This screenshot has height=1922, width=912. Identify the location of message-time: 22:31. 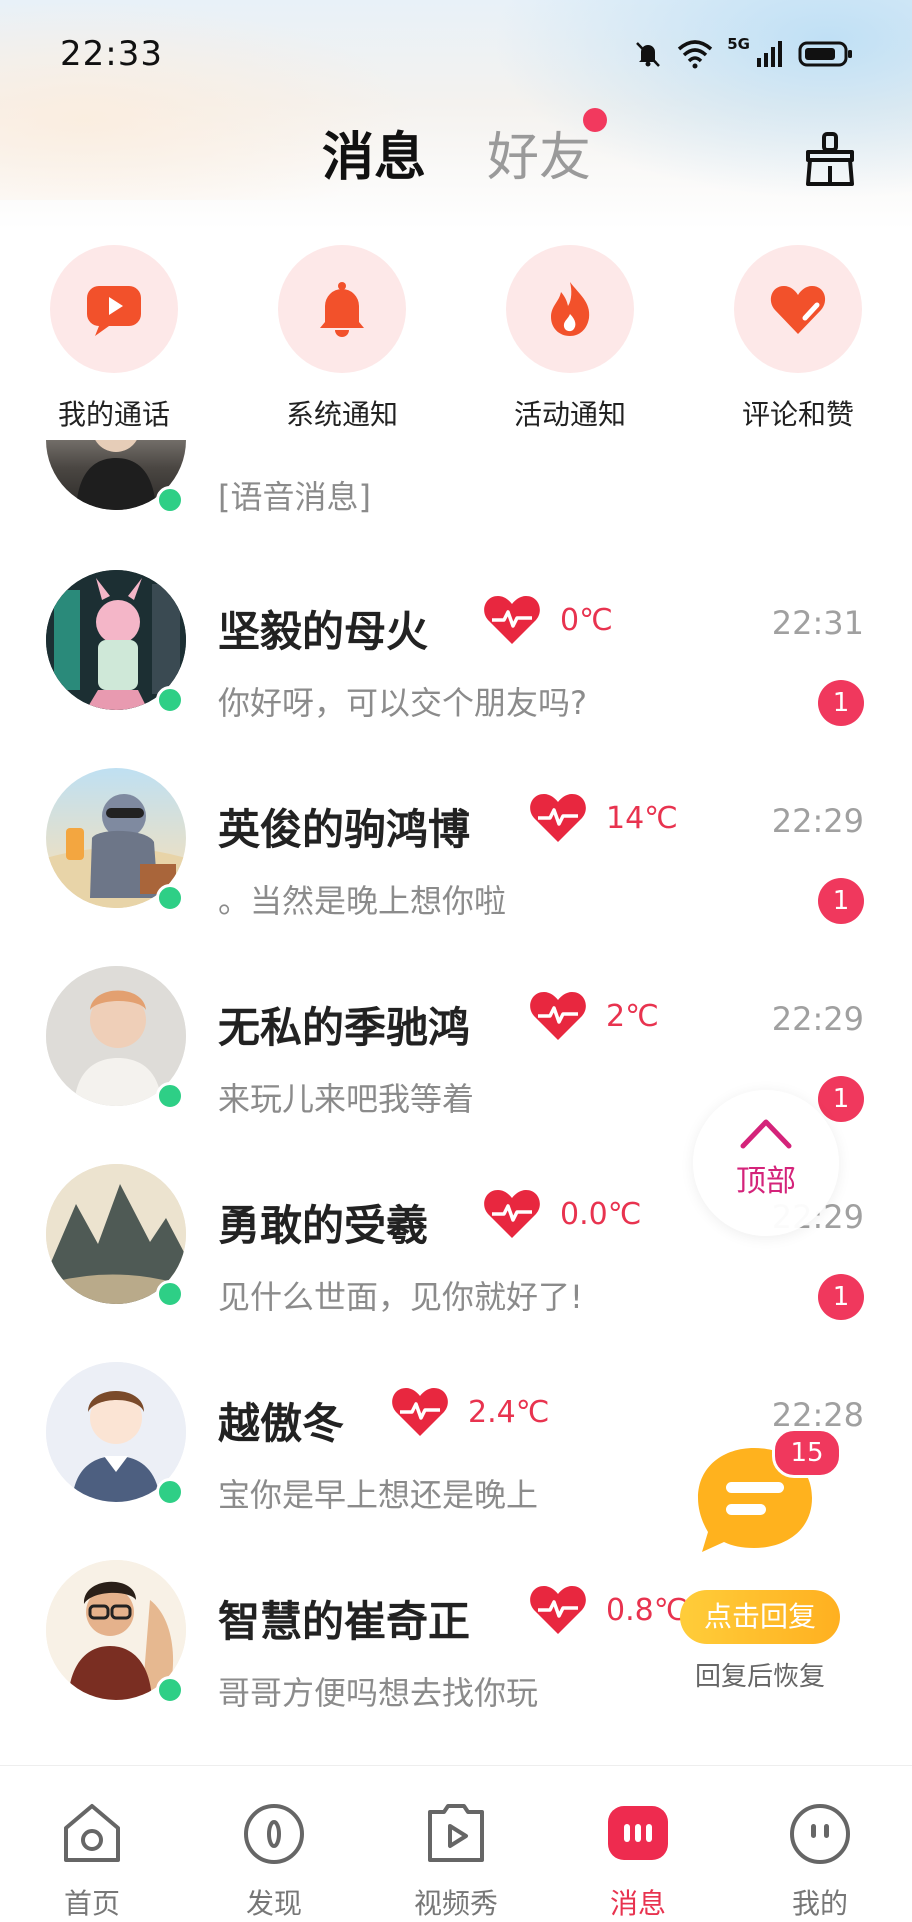
(817, 623).